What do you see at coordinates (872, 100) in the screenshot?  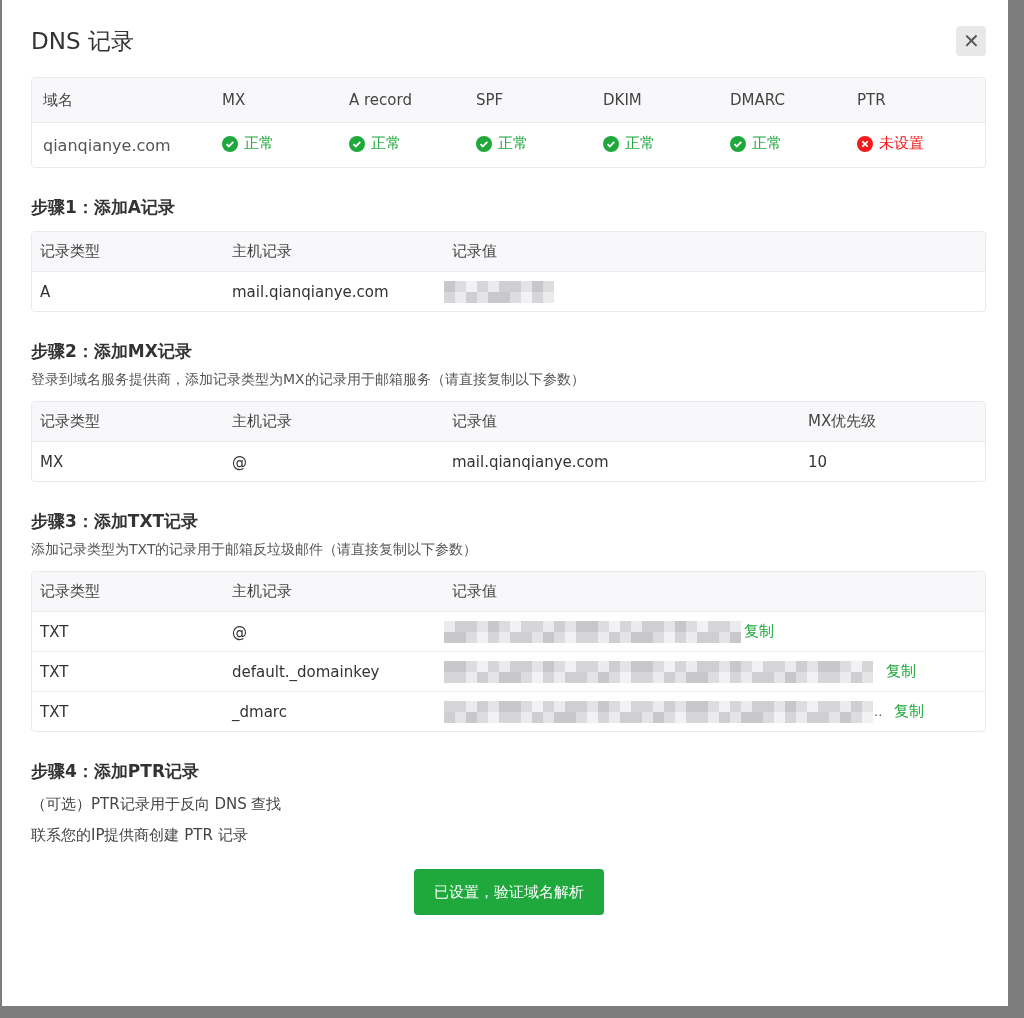 I see `column-header: PTR` at bounding box center [872, 100].